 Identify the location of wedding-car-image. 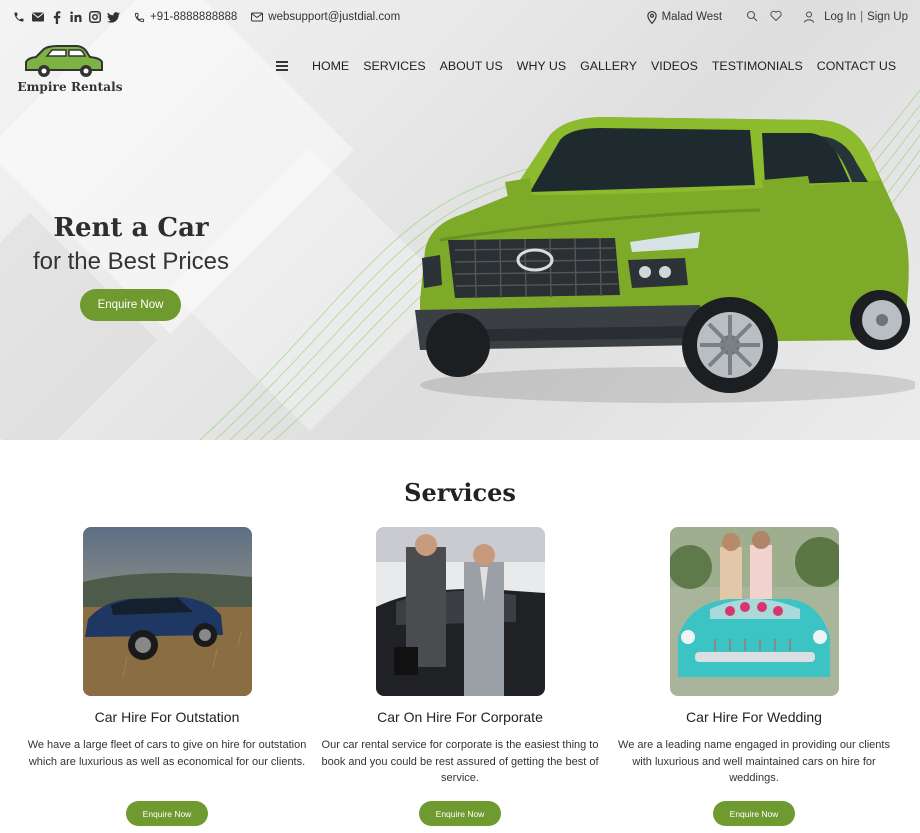
(754, 611).